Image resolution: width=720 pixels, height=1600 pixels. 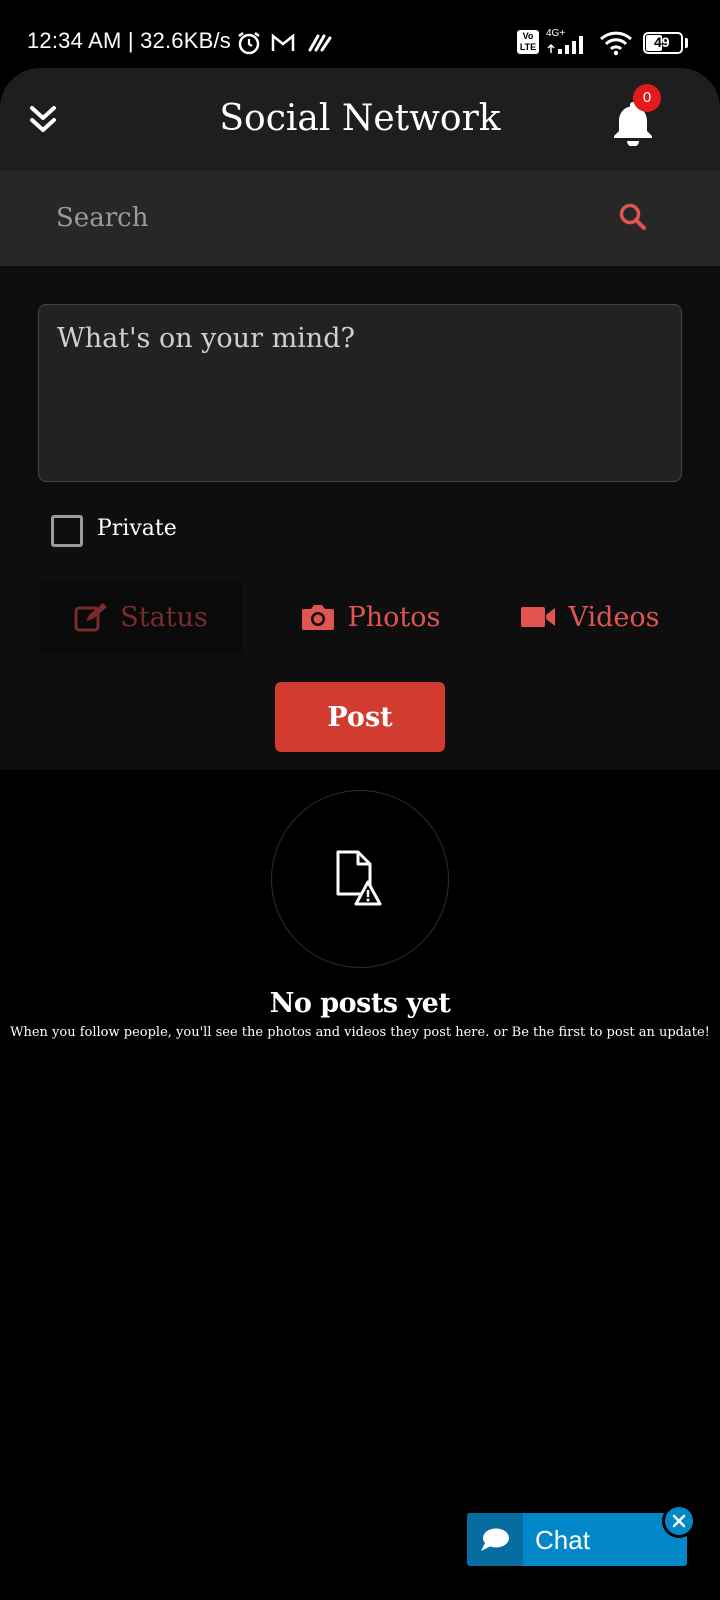 What do you see at coordinates (283, 42) in the screenshot?
I see `gmail-icon` at bounding box center [283, 42].